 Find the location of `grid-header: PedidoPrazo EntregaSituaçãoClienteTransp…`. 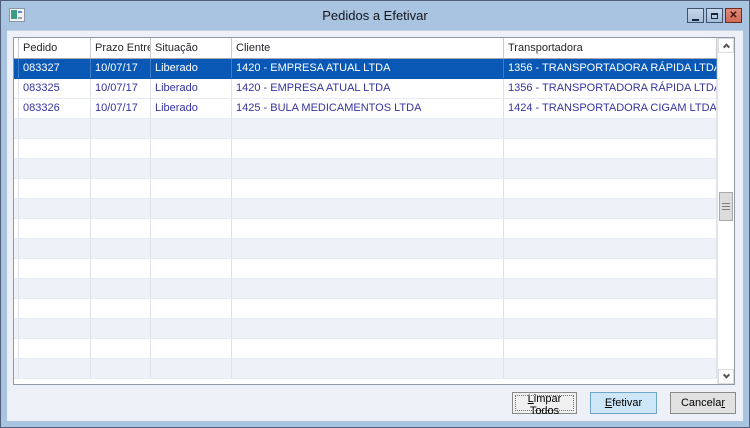

grid-header: PedidoPrazo EntregaSituaçãoClienteTransp… is located at coordinates (365, 48).